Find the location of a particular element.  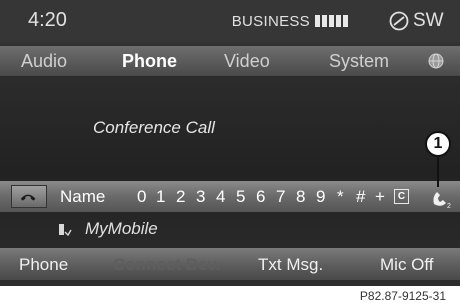

char-button: 7 is located at coordinates (280, 197).